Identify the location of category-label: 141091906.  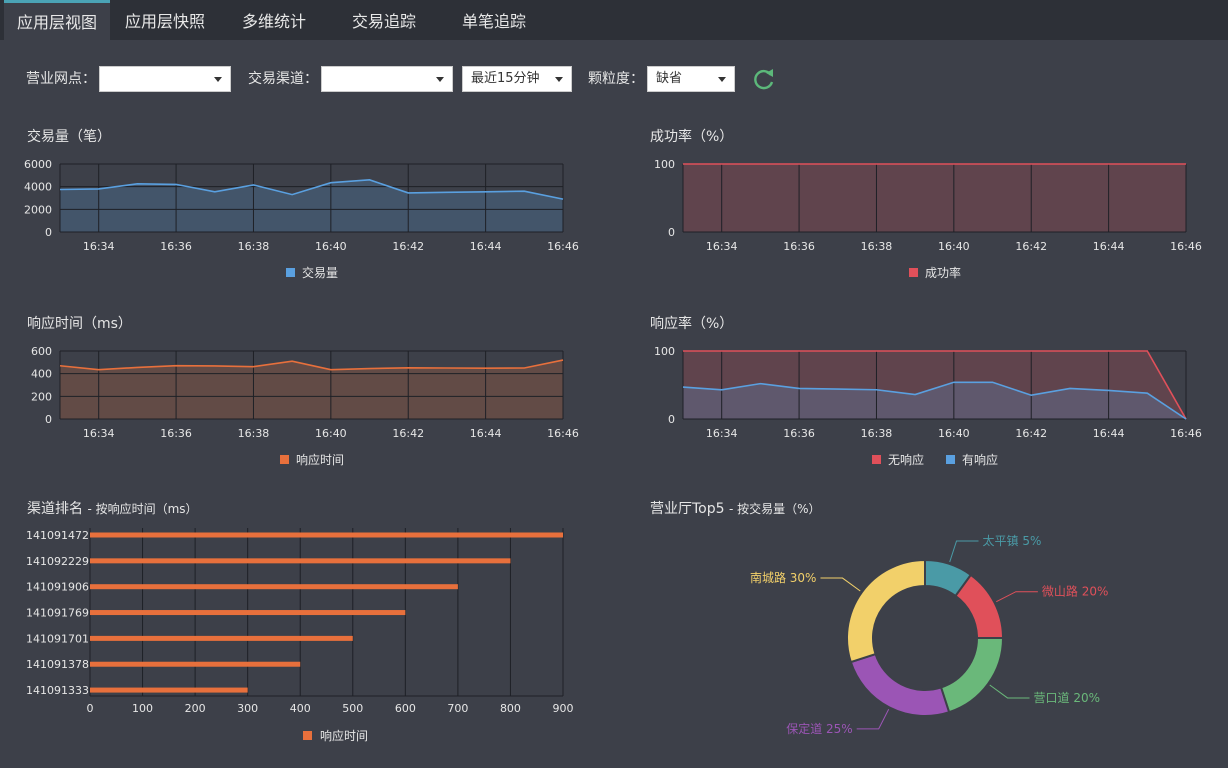
(57, 587).